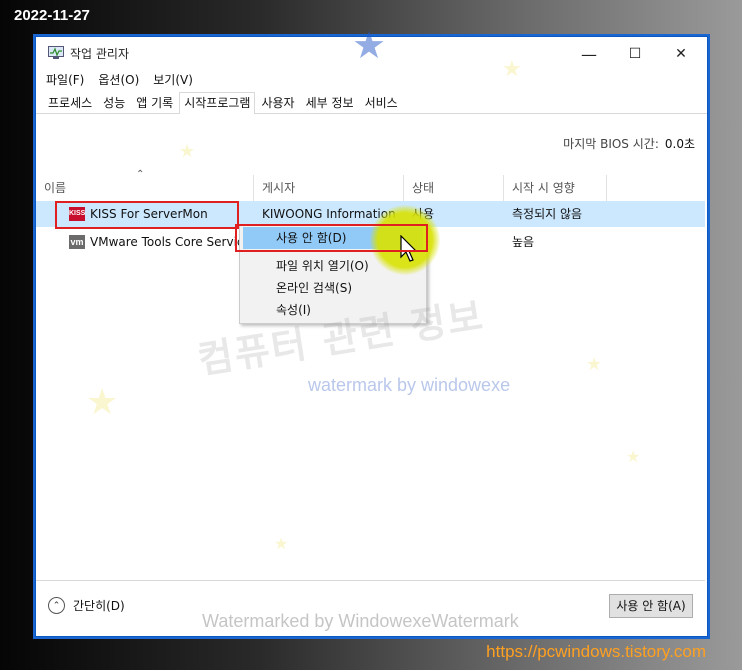  What do you see at coordinates (454, 188) in the screenshot?
I see `column-header-status: 상태` at bounding box center [454, 188].